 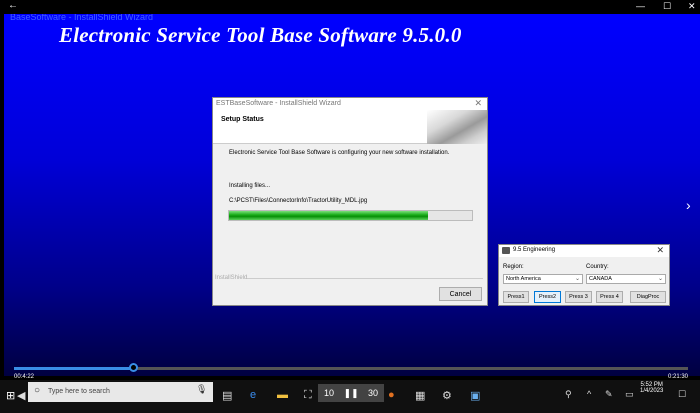 What do you see at coordinates (597, 267) in the screenshot?
I see `country-label: Country:` at bounding box center [597, 267].